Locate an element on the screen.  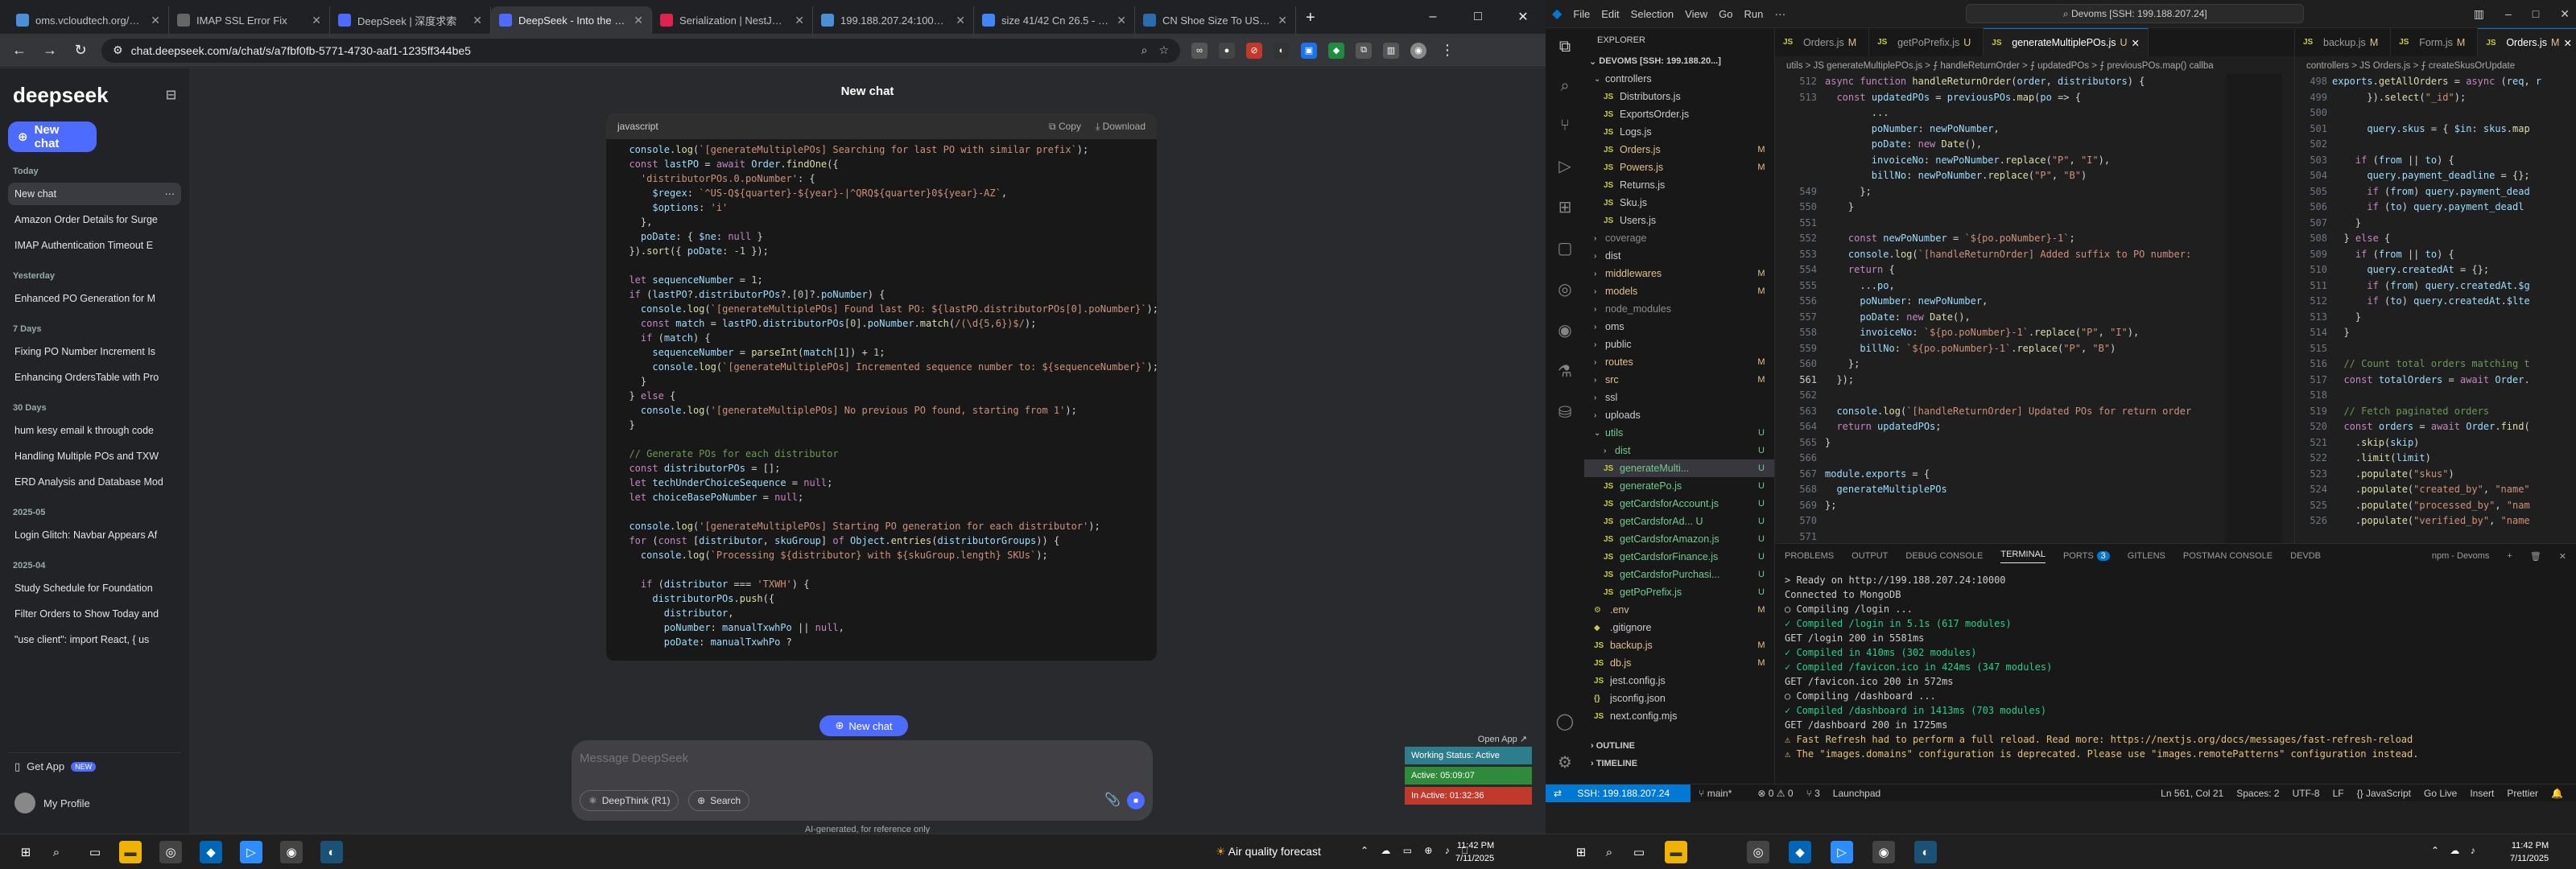
launchpad-indicator: Launchpad is located at coordinates (1856, 793).